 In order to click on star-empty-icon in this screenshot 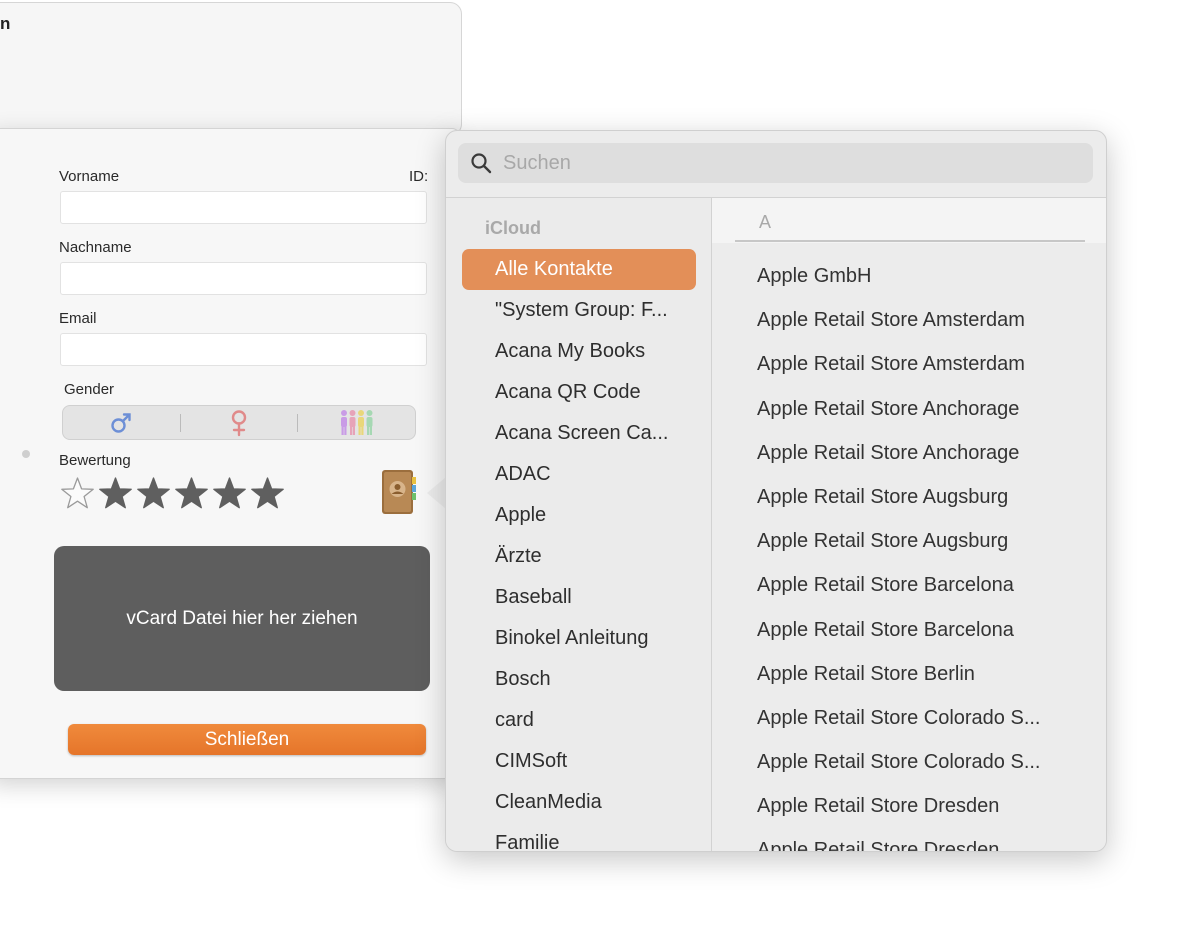, I will do `click(77, 493)`.